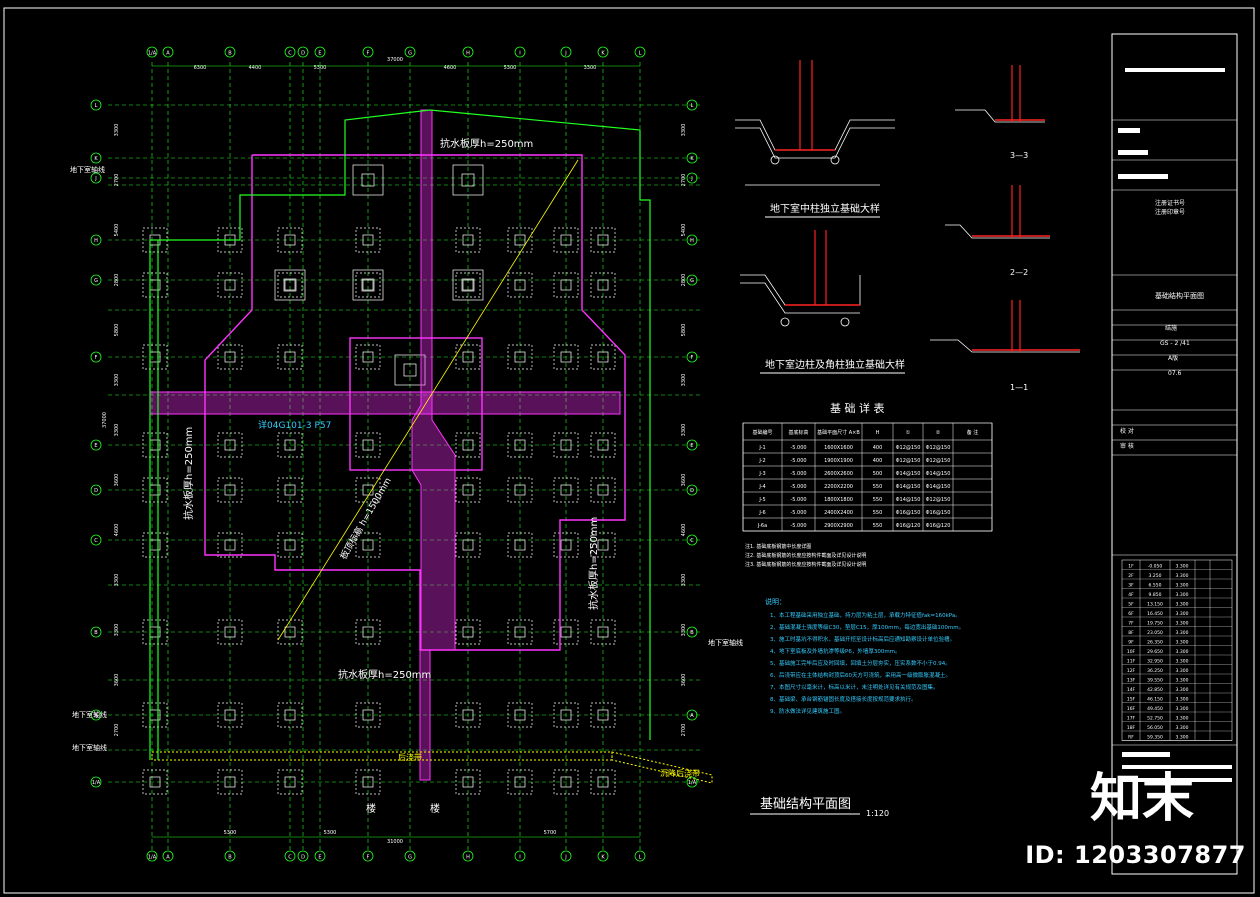 This screenshot has height=897, width=1260. Describe the element at coordinates (825, 208) in the screenshot. I see `detail-title-1: 地下室中柱独立基础大样` at that location.